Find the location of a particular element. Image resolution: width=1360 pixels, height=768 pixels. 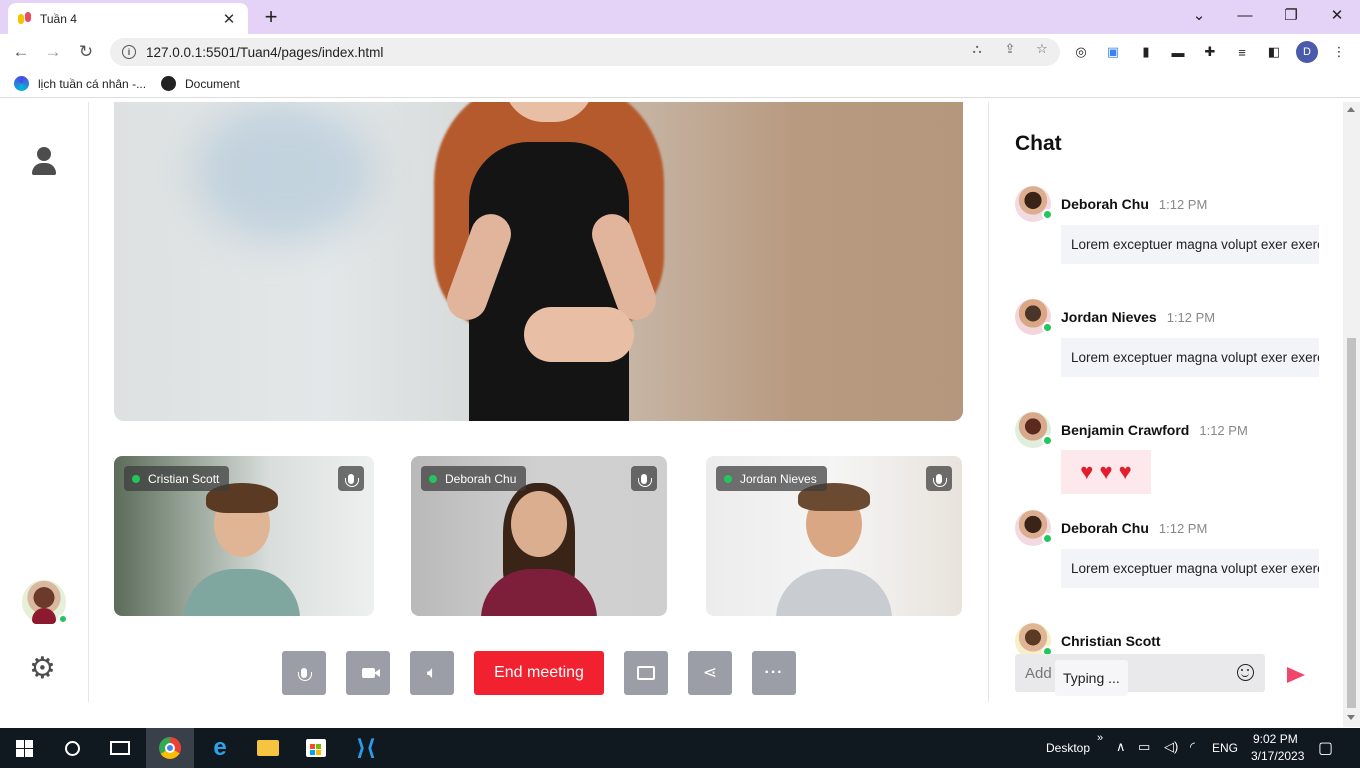

desktop-label: Desktop is located at coordinates (1068, 748).